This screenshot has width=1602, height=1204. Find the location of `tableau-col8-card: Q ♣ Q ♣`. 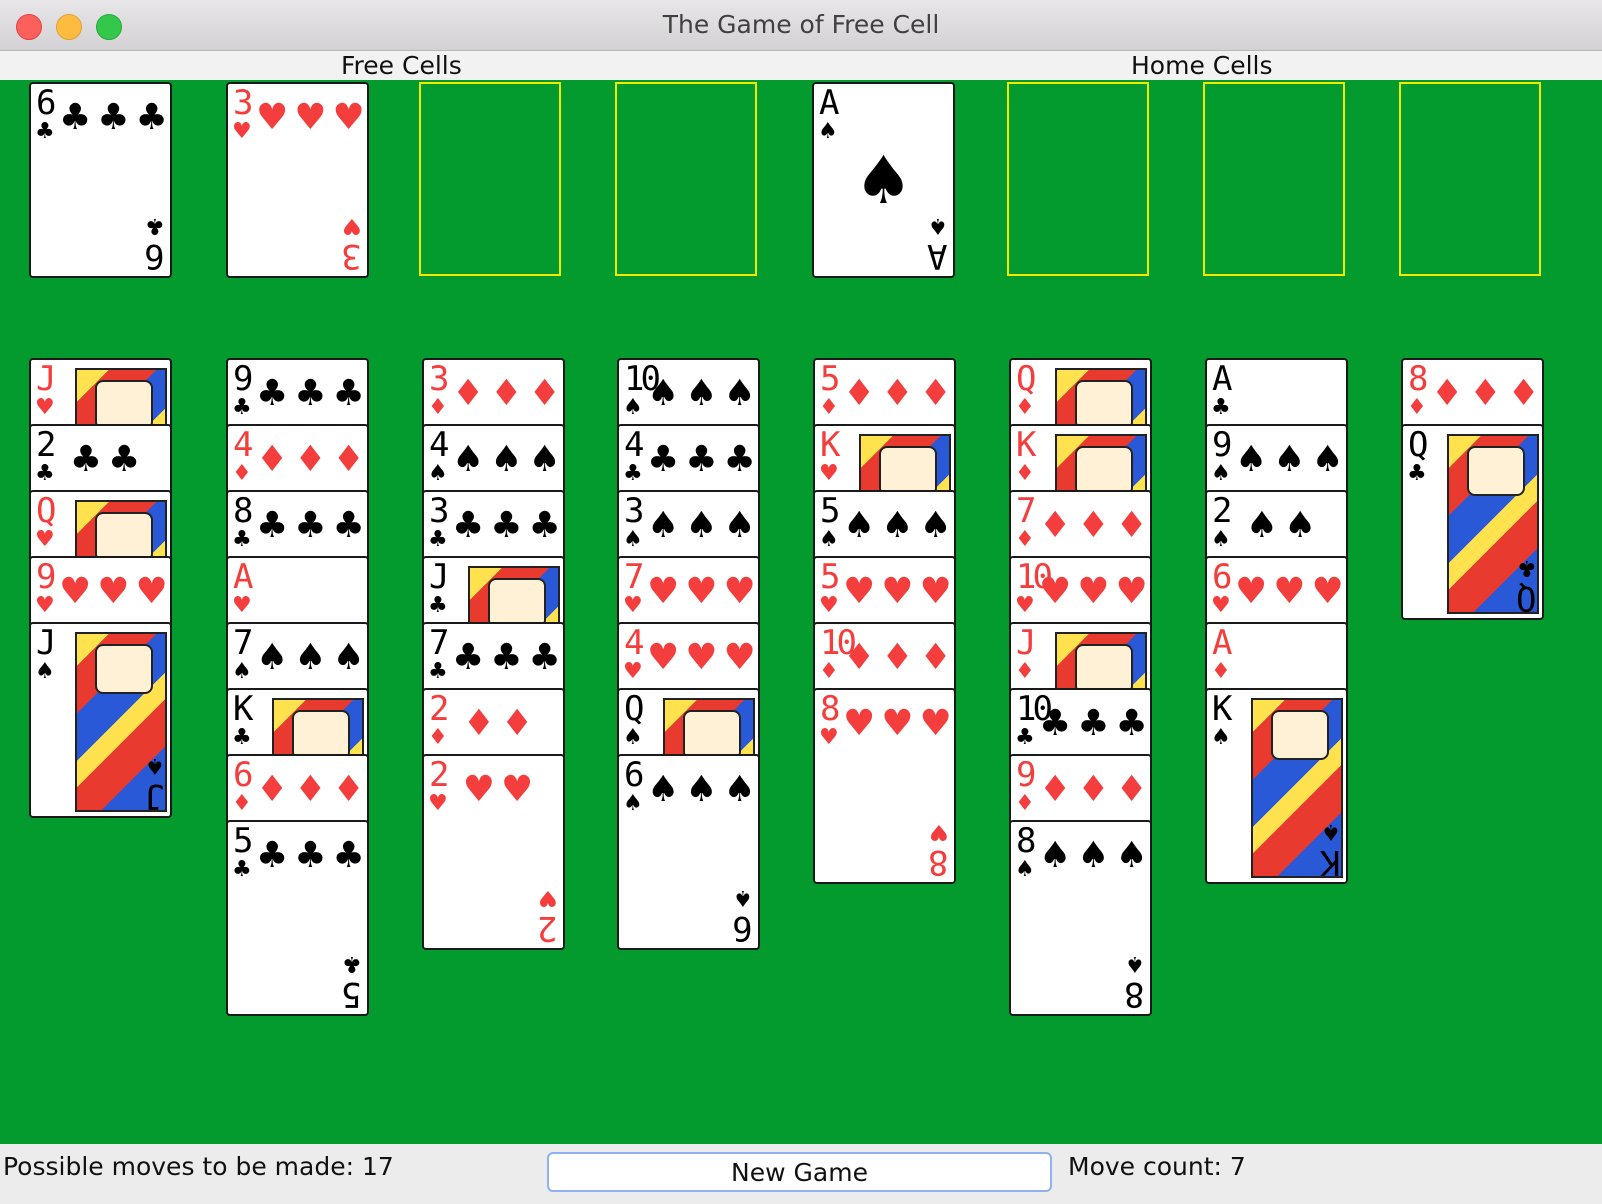

tableau-col8-card: Q ♣ Q ♣ is located at coordinates (1472, 522).